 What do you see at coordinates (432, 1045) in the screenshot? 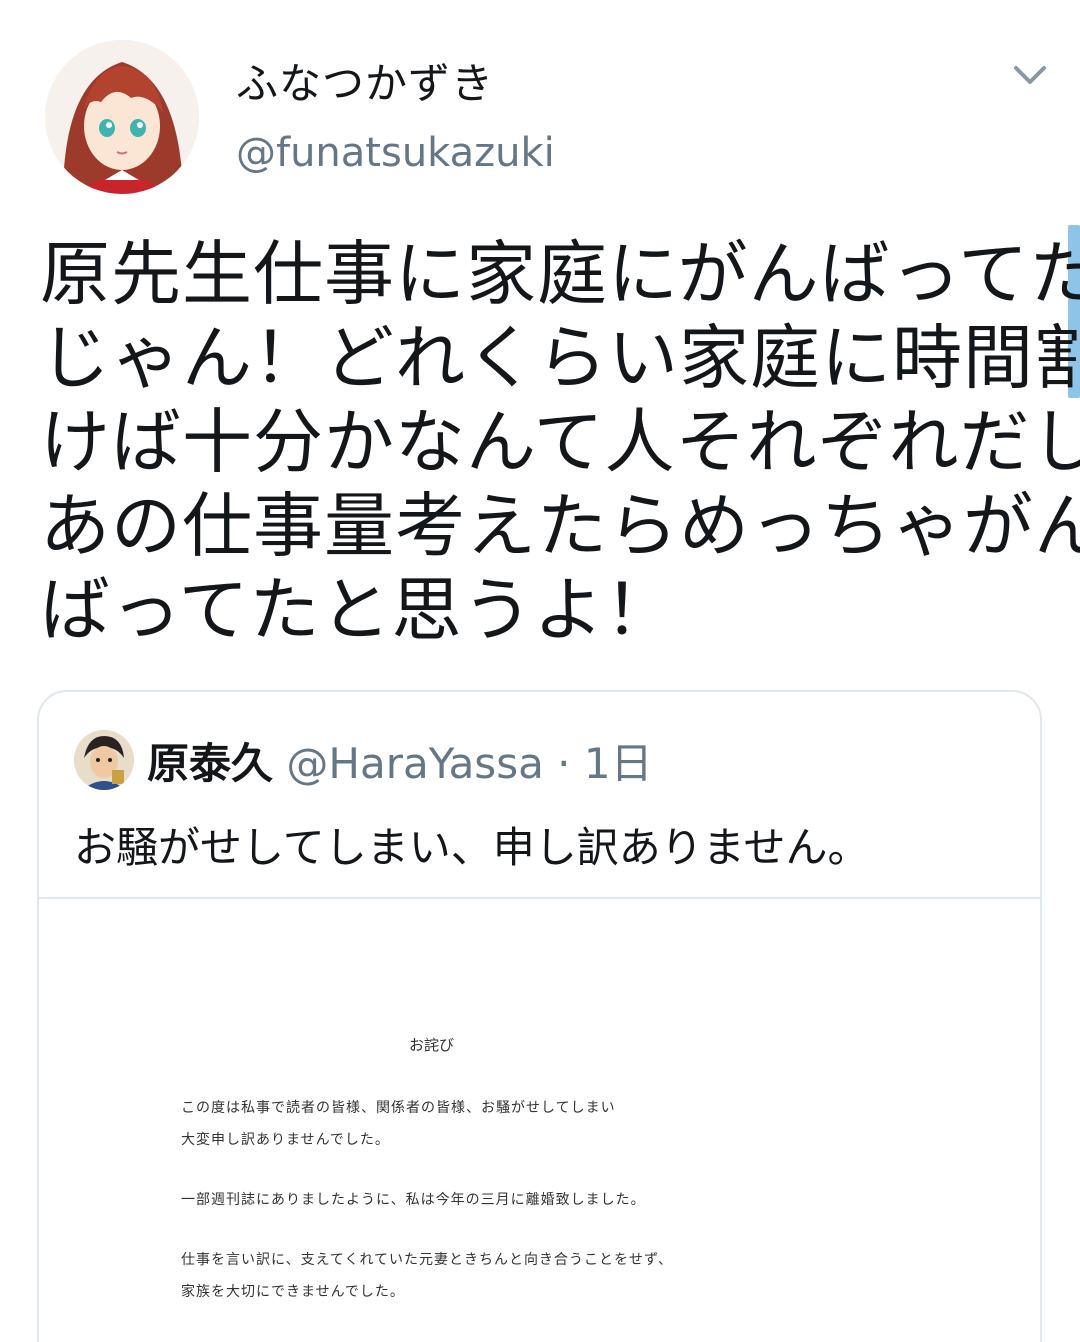
I see `document-title: お詫び` at bounding box center [432, 1045].